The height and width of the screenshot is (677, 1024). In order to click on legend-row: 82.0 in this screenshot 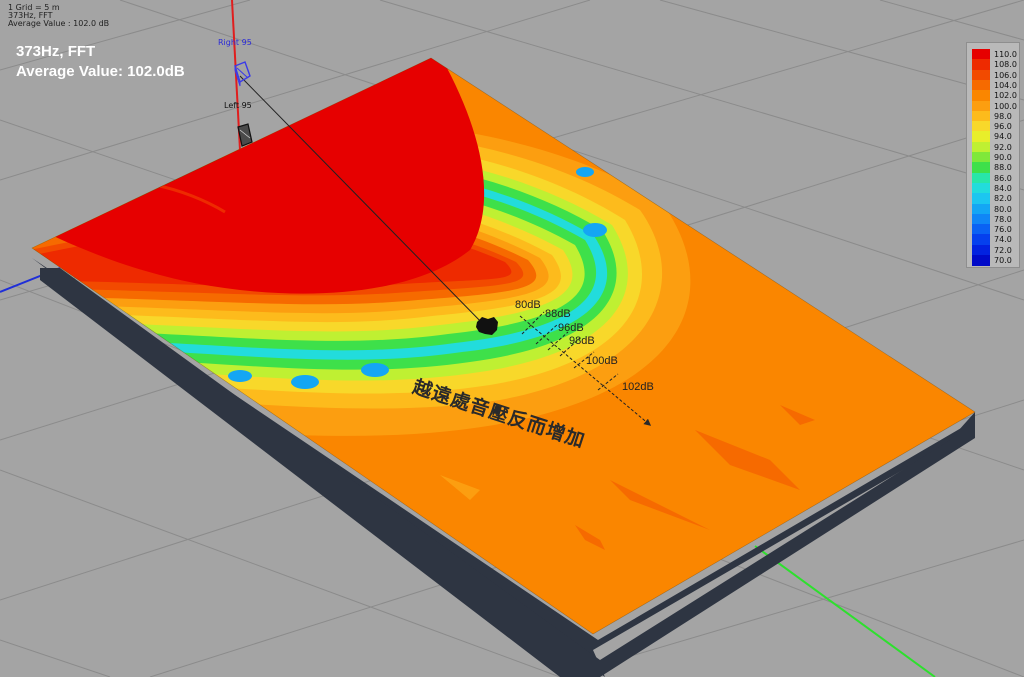, I will do `click(994, 199)`.